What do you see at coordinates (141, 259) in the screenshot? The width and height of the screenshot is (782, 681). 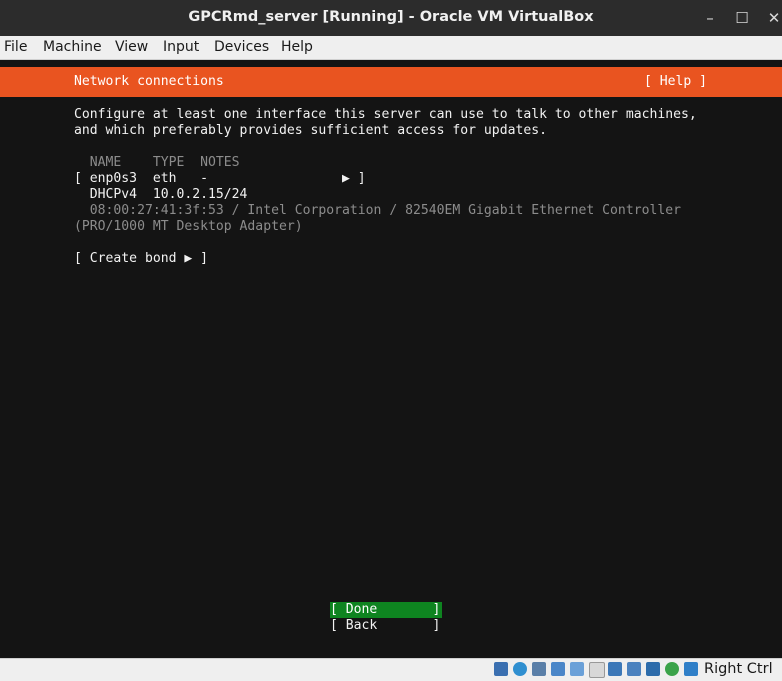 I see `create-bond-button: [ Create bond ▶ ]` at bounding box center [141, 259].